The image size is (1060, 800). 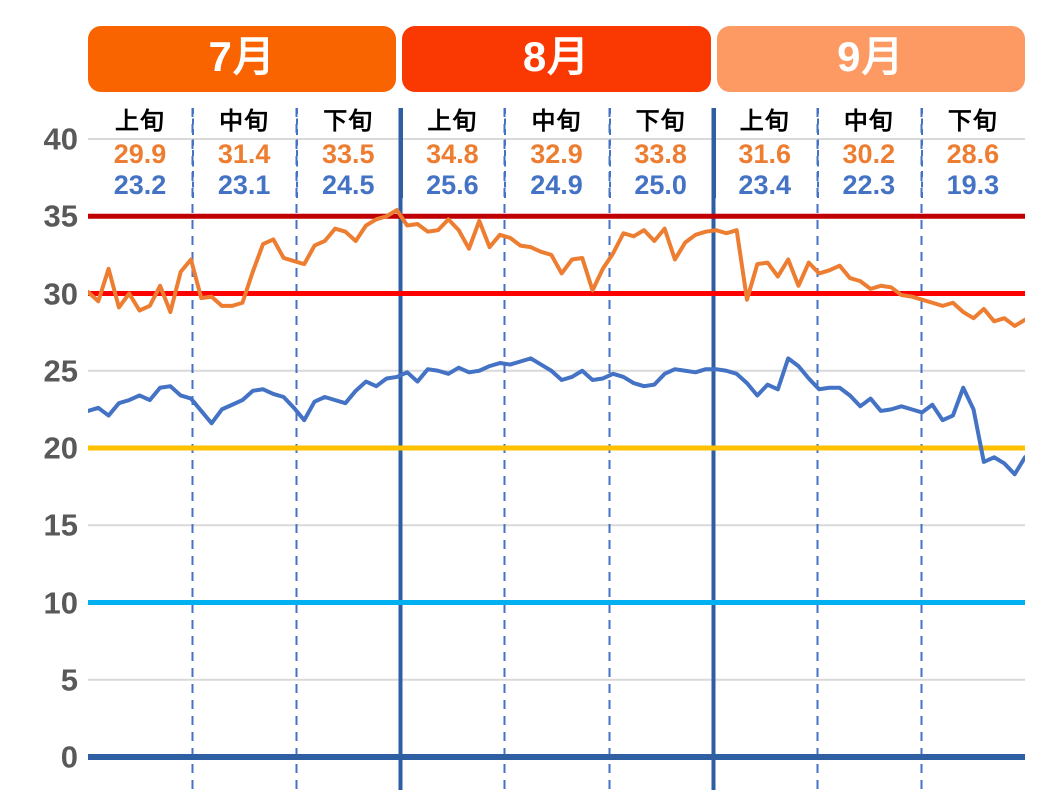 I want to click on y-tick-label-5: 5, so click(x=69, y=680).